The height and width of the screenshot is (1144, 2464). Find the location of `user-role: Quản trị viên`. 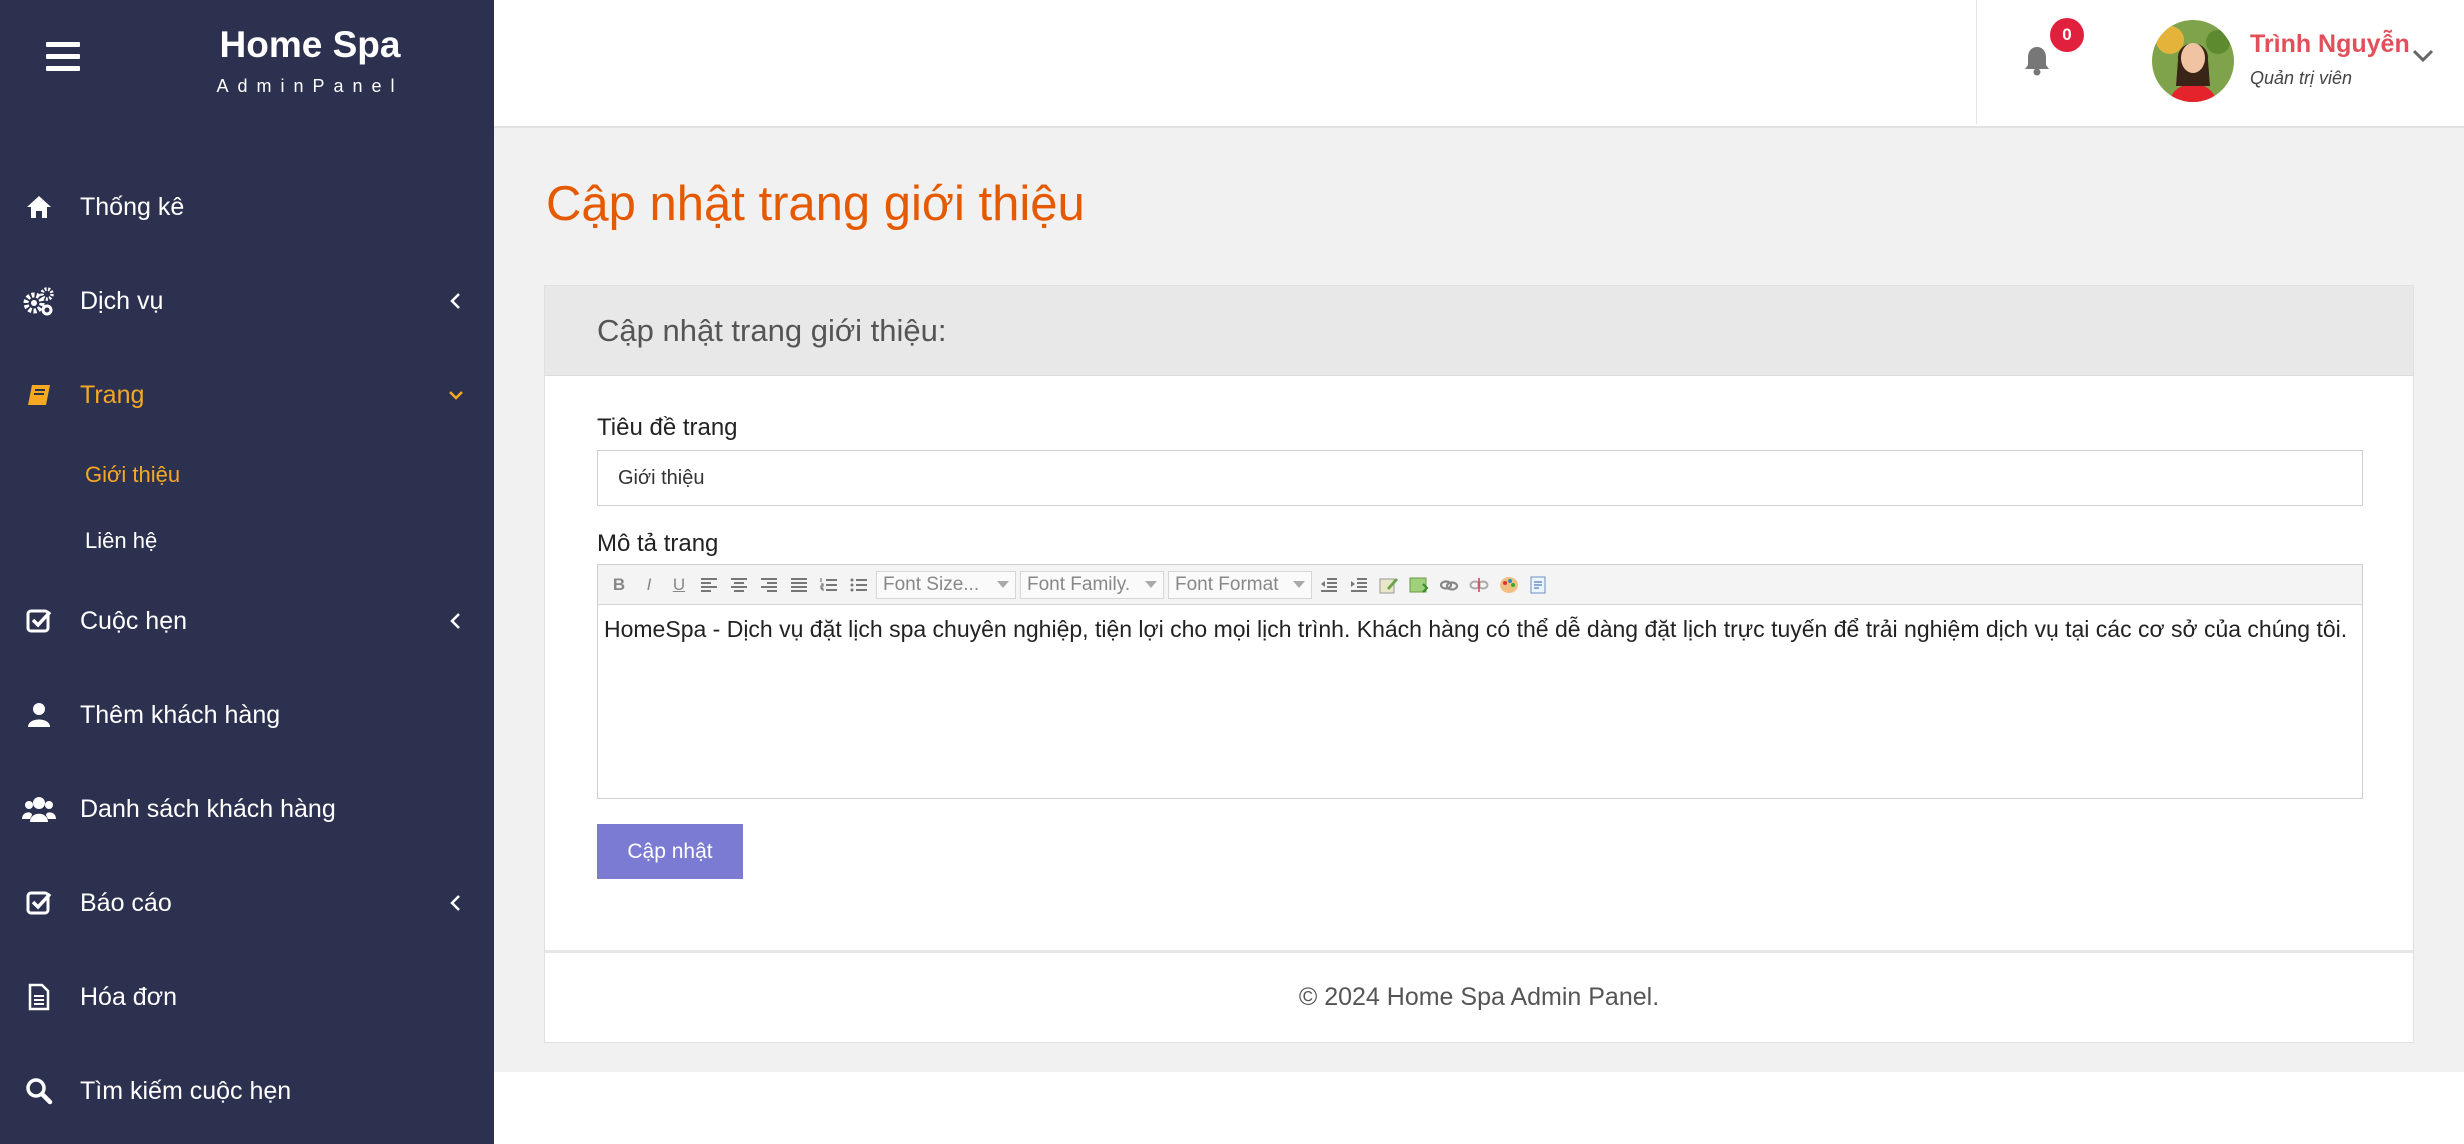

user-role: Quản trị viên is located at coordinates (2301, 78).